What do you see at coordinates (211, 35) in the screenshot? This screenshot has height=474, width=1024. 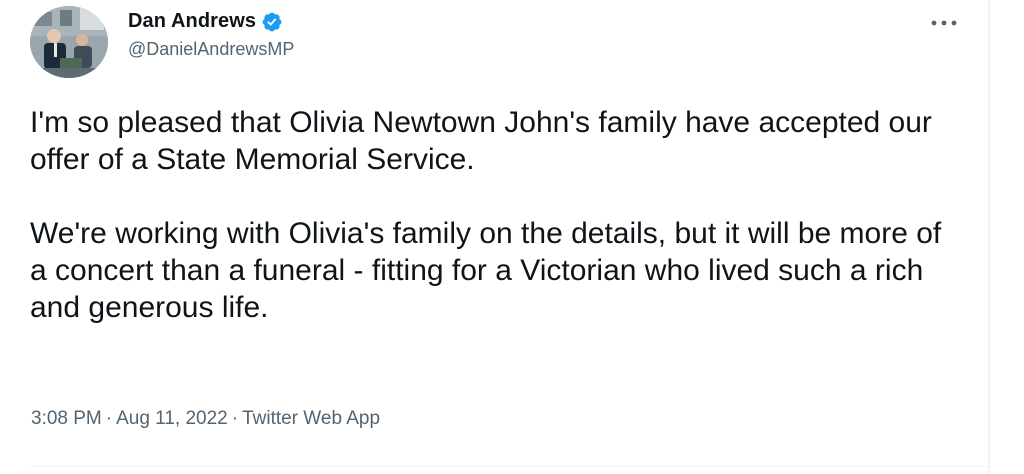 I see `author-info: Dan Andrews @DanielAndrewsMP` at bounding box center [211, 35].